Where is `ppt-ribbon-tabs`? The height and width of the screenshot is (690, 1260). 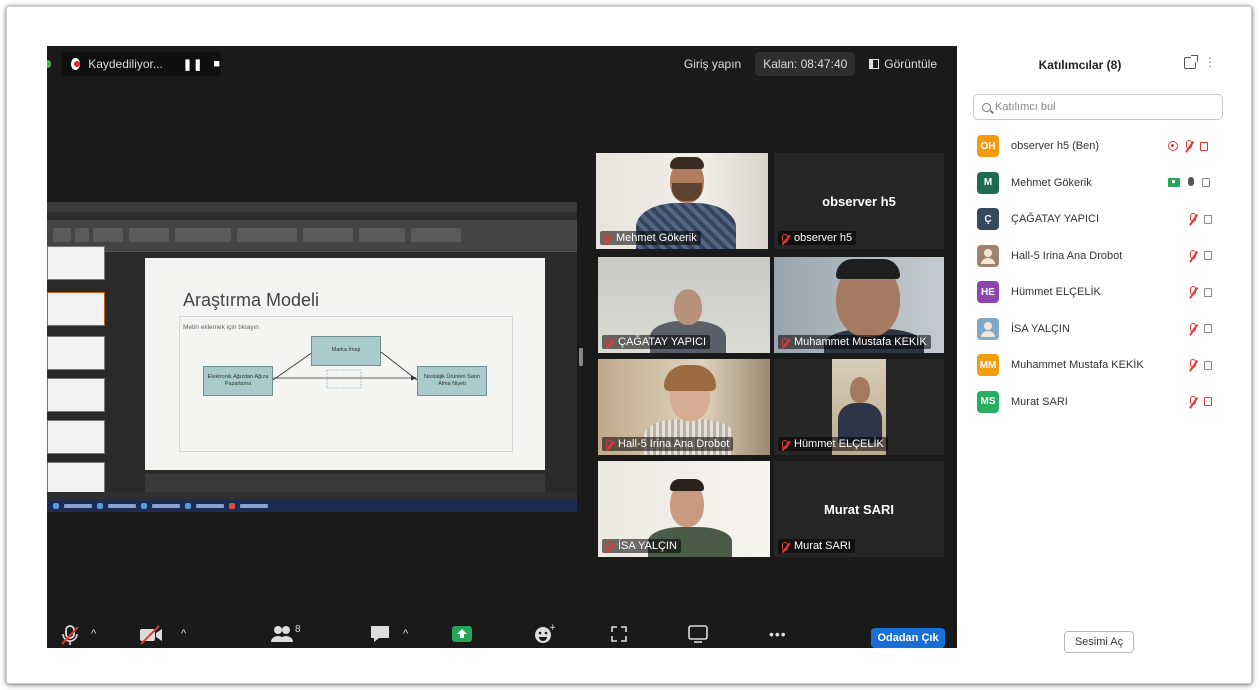 ppt-ribbon-tabs is located at coordinates (312, 216).